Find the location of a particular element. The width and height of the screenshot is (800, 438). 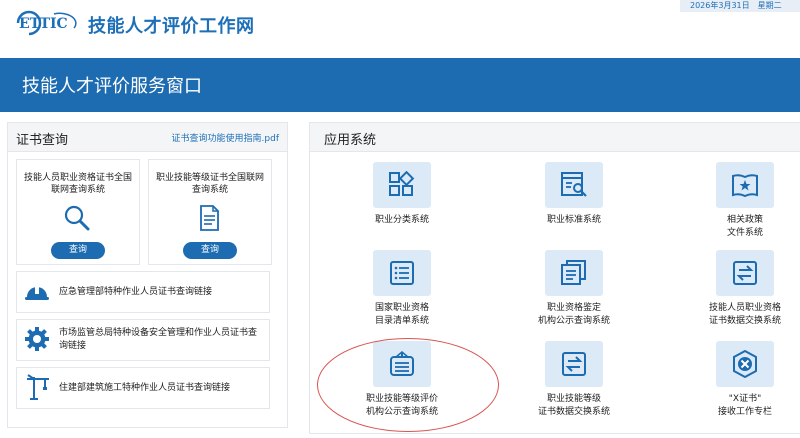

link-label: 住建部建筑施工特种作业人员证书查询链接 is located at coordinates (145, 387).